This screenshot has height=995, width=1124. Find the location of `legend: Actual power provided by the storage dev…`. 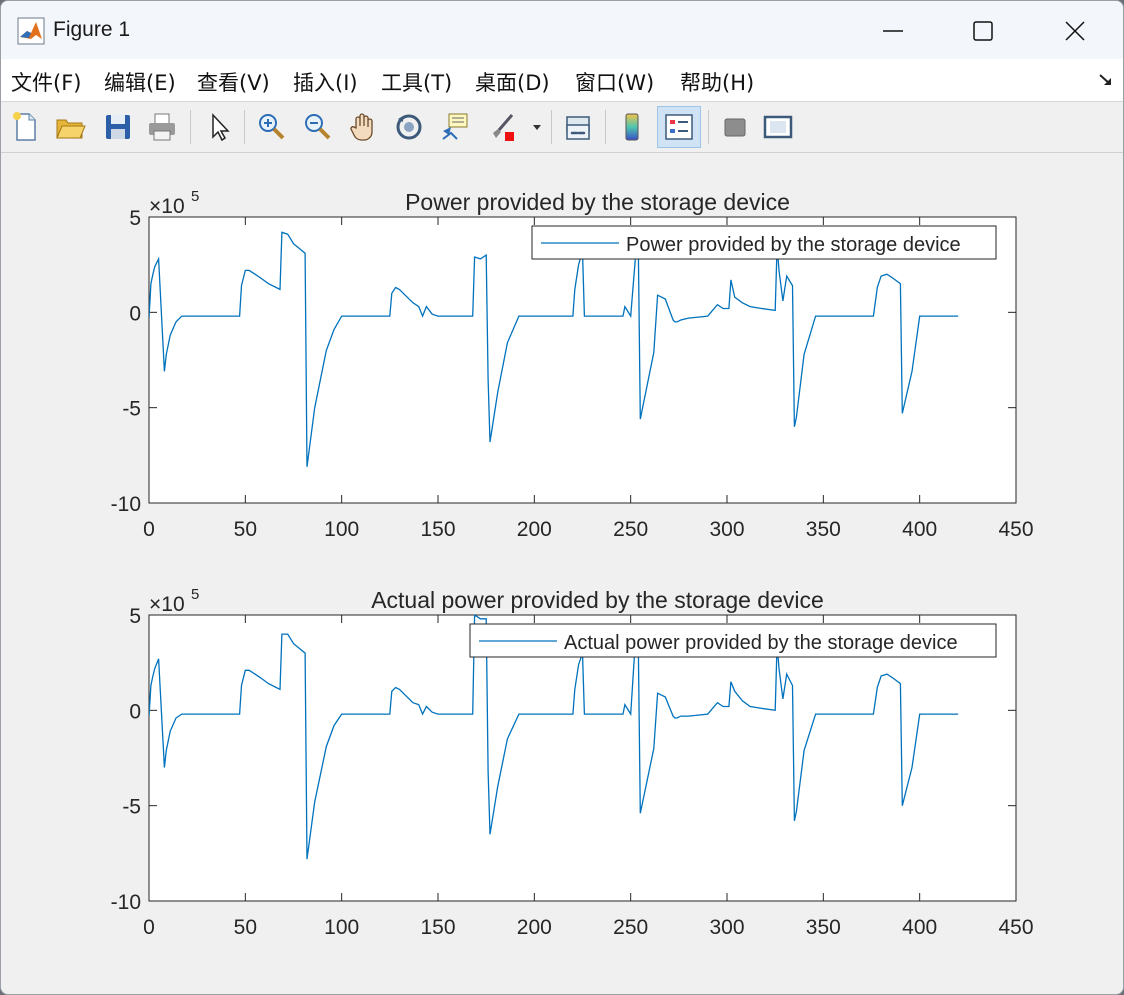

legend: Actual power provided by the storage dev… is located at coordinates (733, 640).